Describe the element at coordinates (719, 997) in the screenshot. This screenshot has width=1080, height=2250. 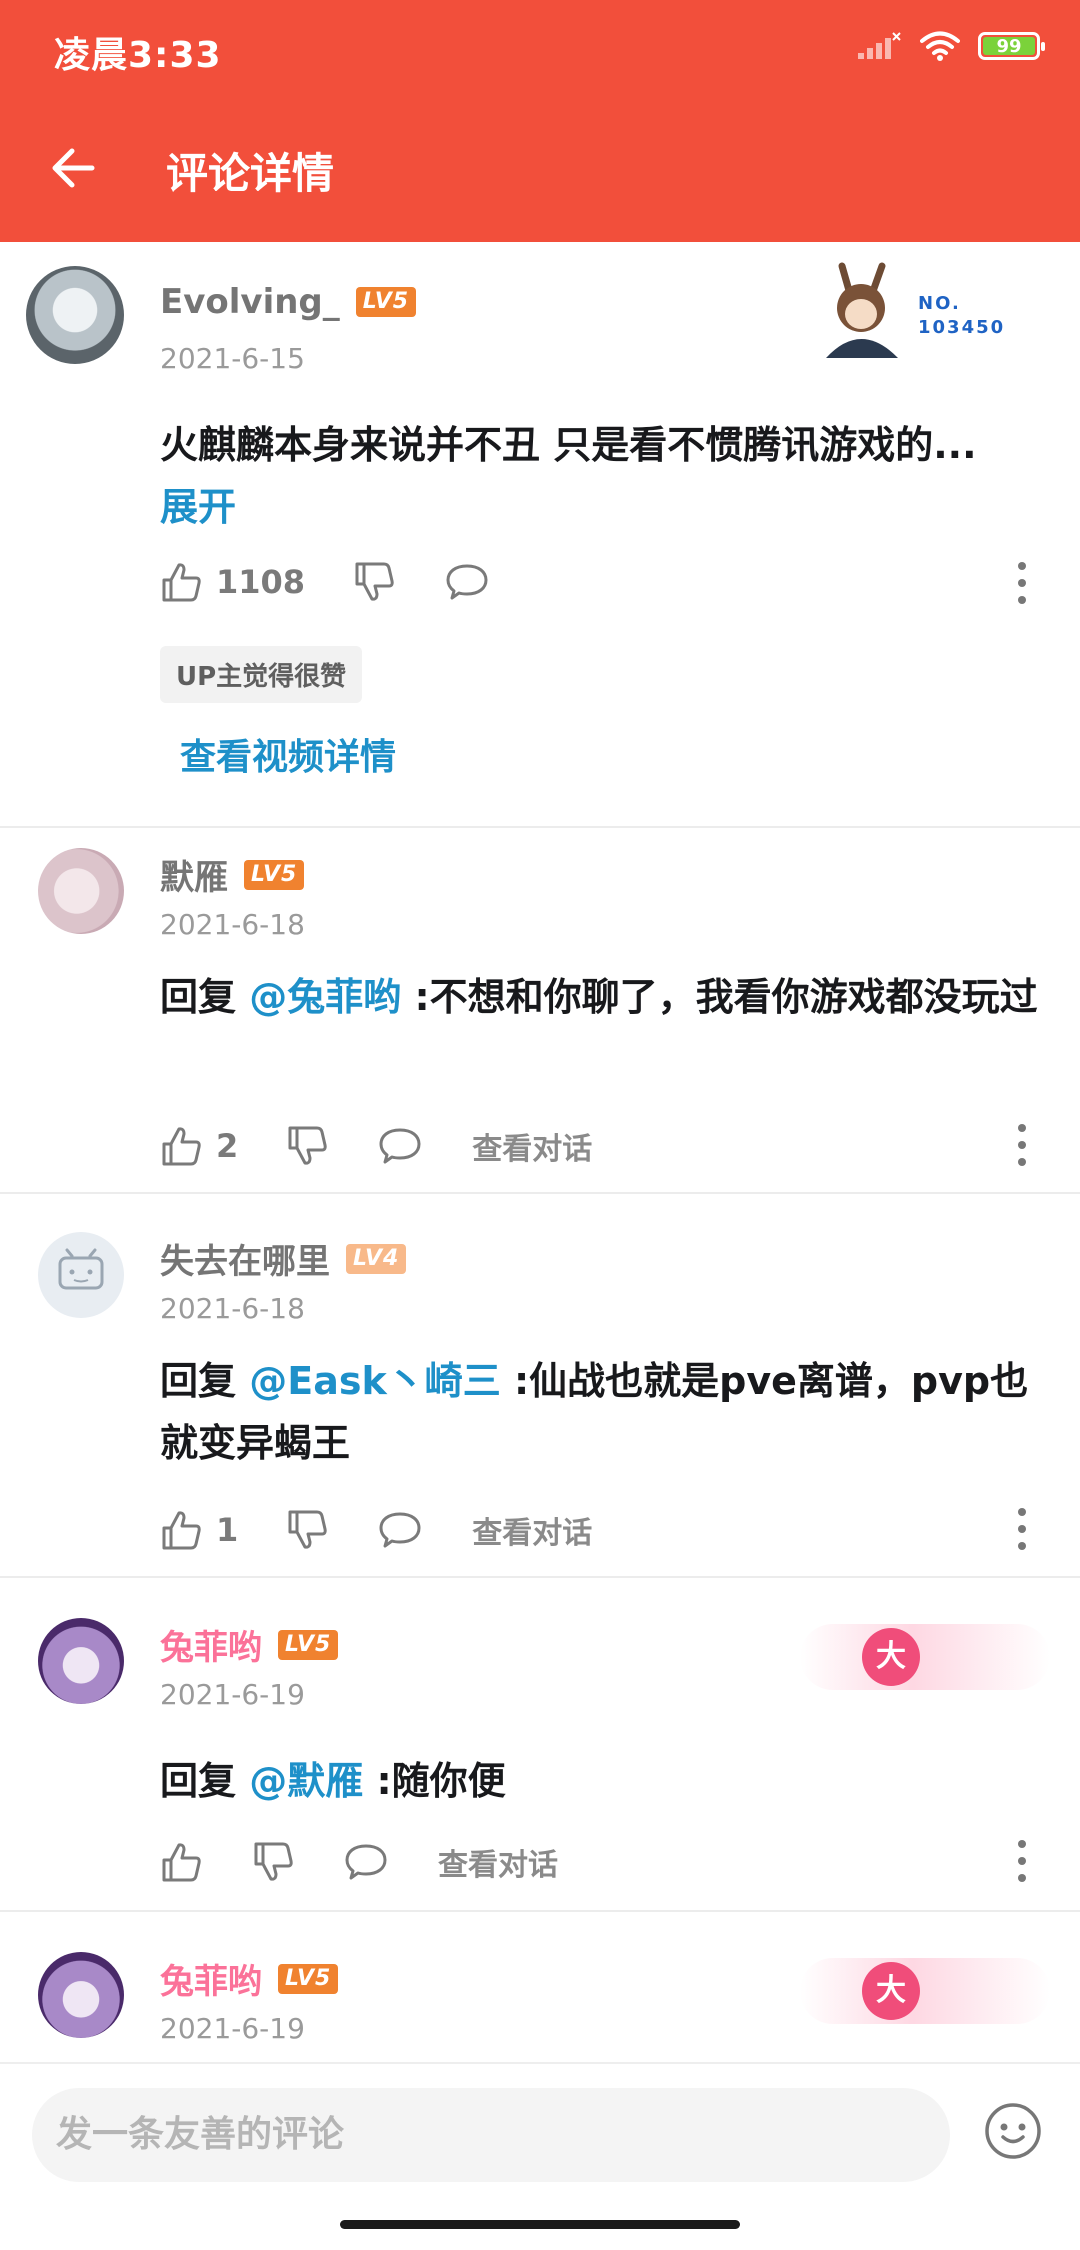
I see `reply-text: :不想和你聊了，我看你游戏都没玩过` at that location.